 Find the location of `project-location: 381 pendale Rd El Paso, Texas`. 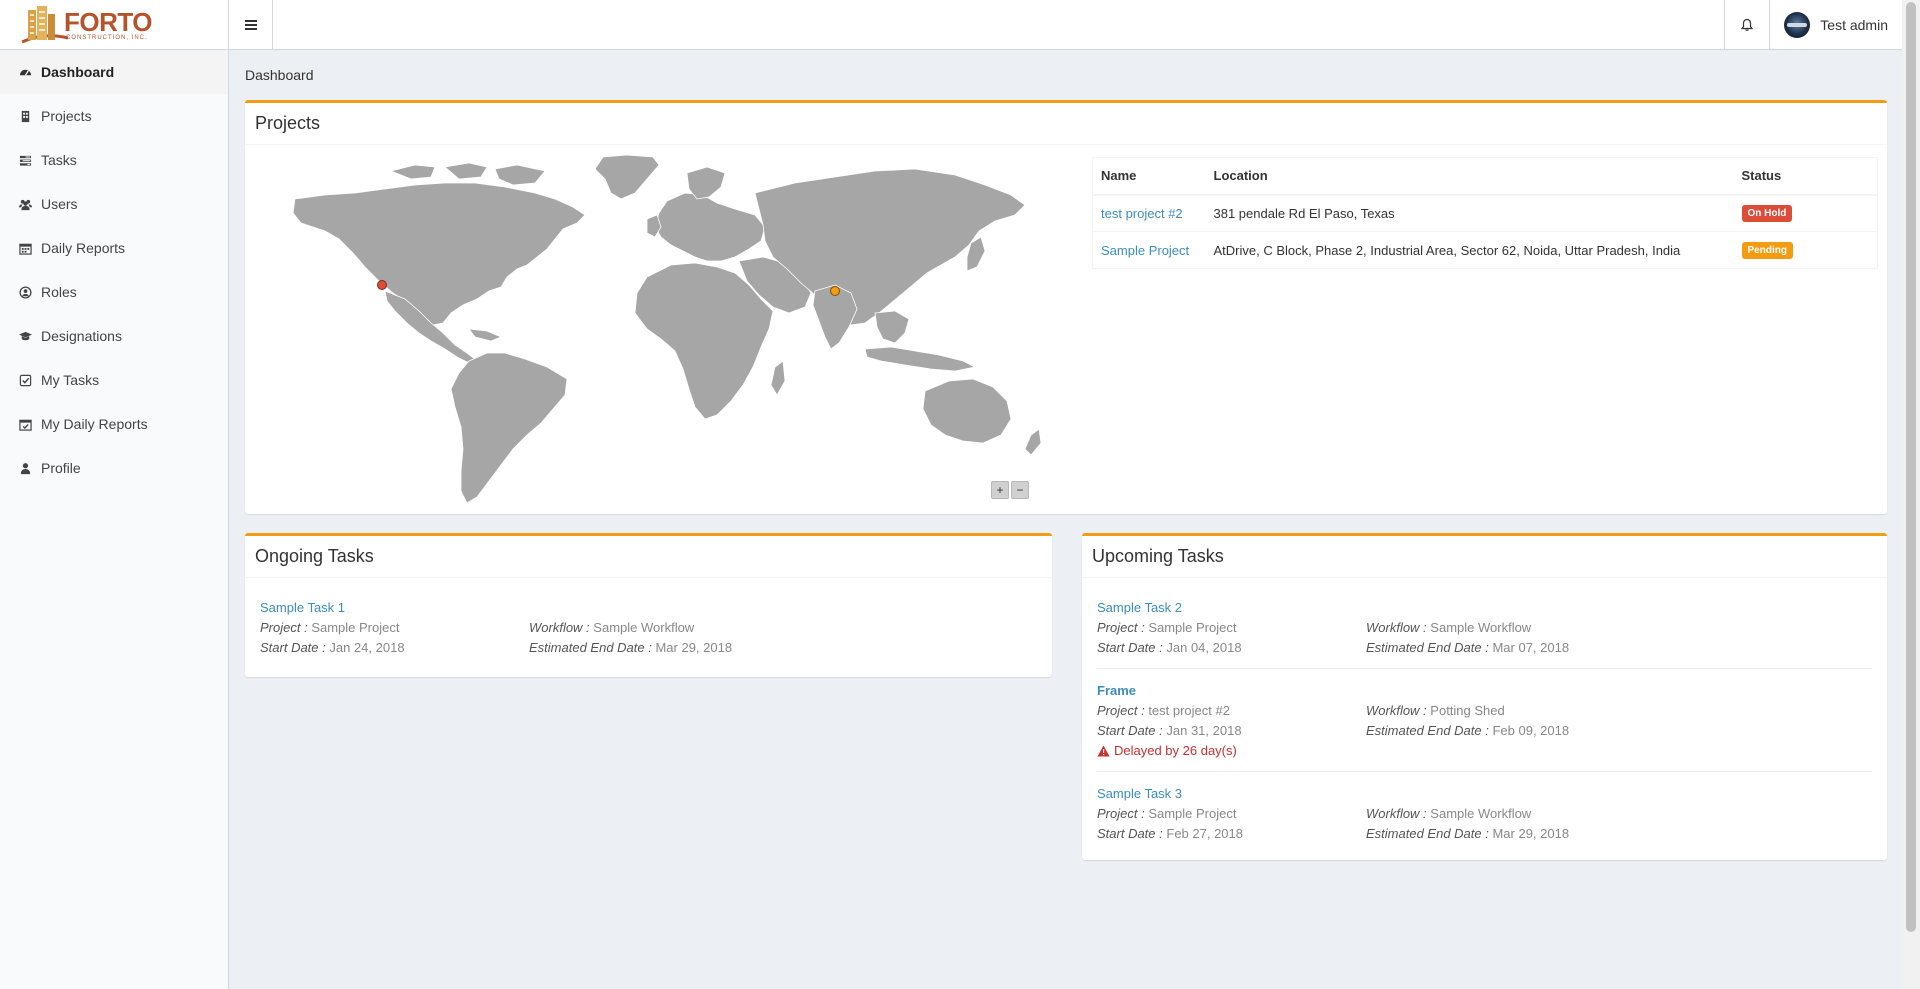

project-location: 381 pendale Rd El Paso, Texas is located at coordinates (1469, 213).